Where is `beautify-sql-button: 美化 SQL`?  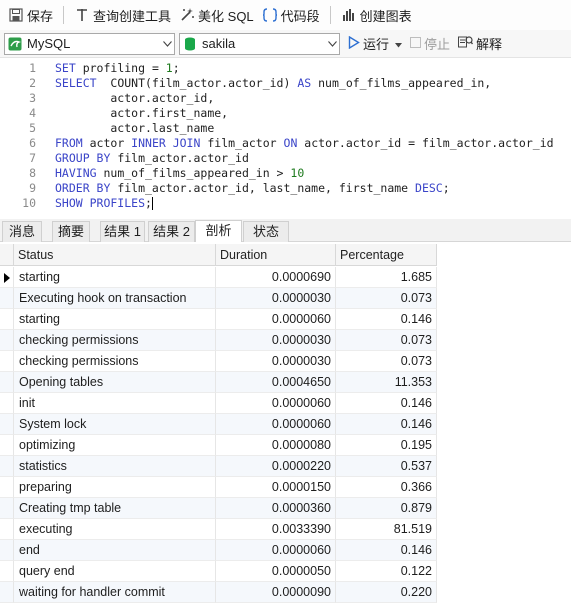
beautify-sql-button: 美化 SQL is located at coordinates (216, 15).